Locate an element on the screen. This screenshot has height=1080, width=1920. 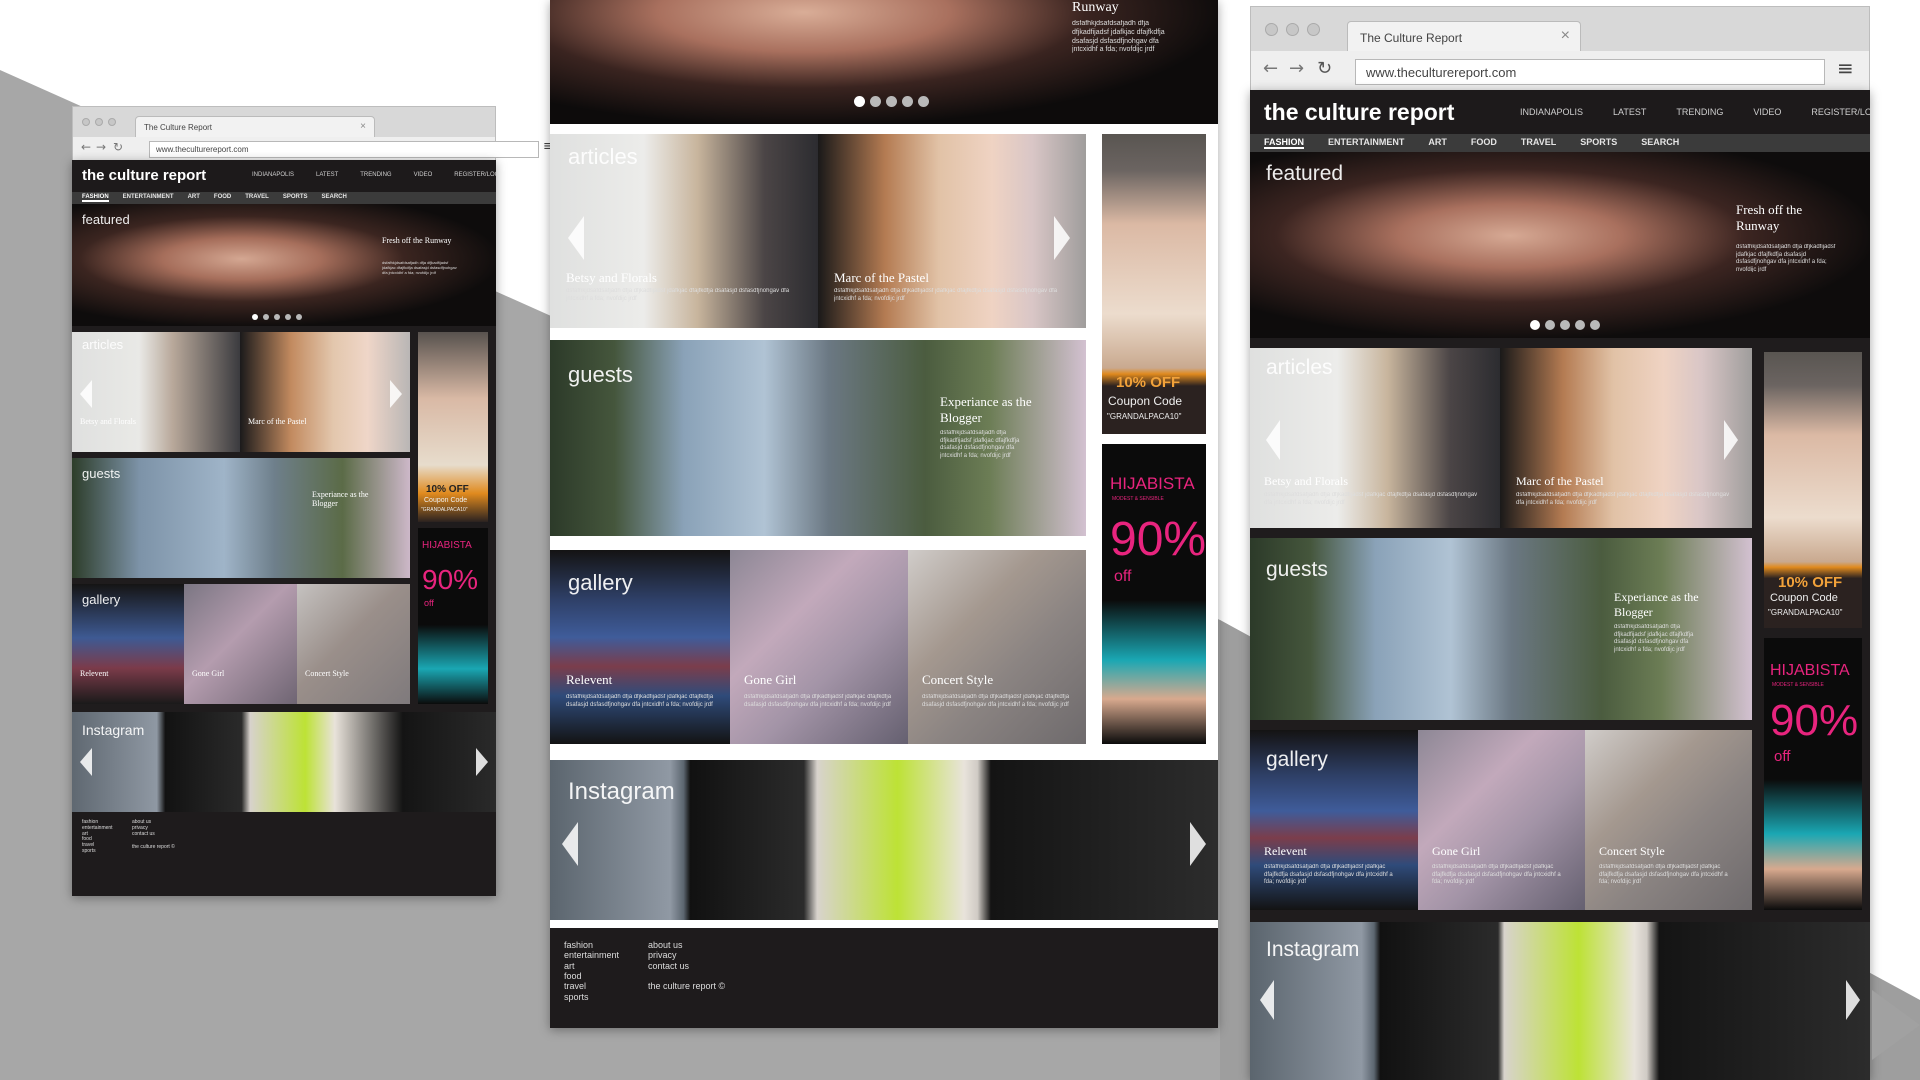
guests-card: guests Experiance as the Blogger is located at coordinates (241, 518).